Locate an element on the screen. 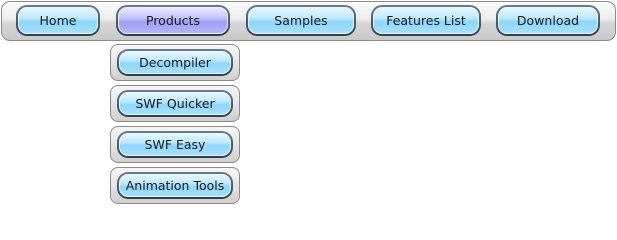 This screenshot has height=240, width=617. menu-item-products-frame: Products is located at coordinates (173, 20).